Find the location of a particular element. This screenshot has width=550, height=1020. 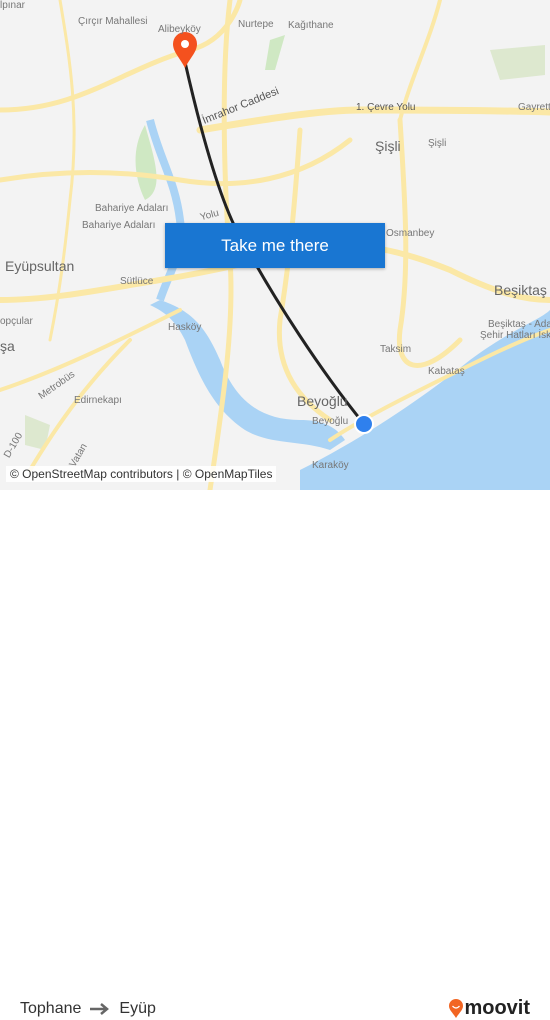

map-label: Edirnekapı is located at coordinates (98, 400).